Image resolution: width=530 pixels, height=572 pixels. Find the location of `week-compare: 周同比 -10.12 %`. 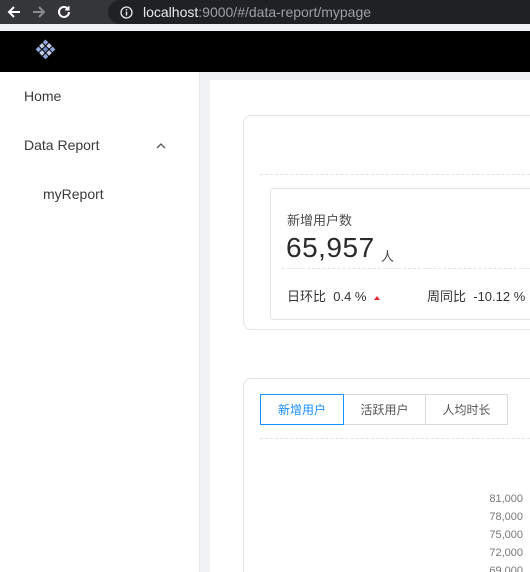

week-compare: 周同比 -10.12 % is located at coordinates (476, 295).